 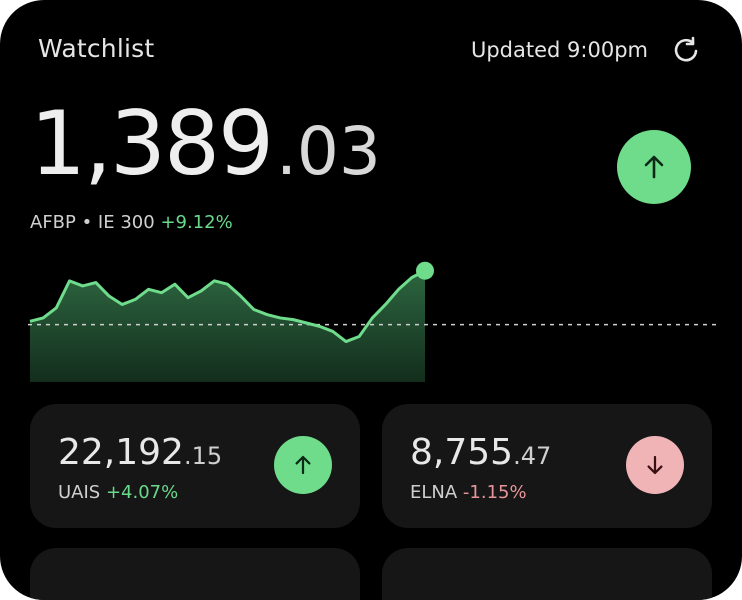 What do you see at coordinates (92, 222) in the screenshot?
I see `main-symbol: AFBP • IE 300` at bounding box center [92, 222].